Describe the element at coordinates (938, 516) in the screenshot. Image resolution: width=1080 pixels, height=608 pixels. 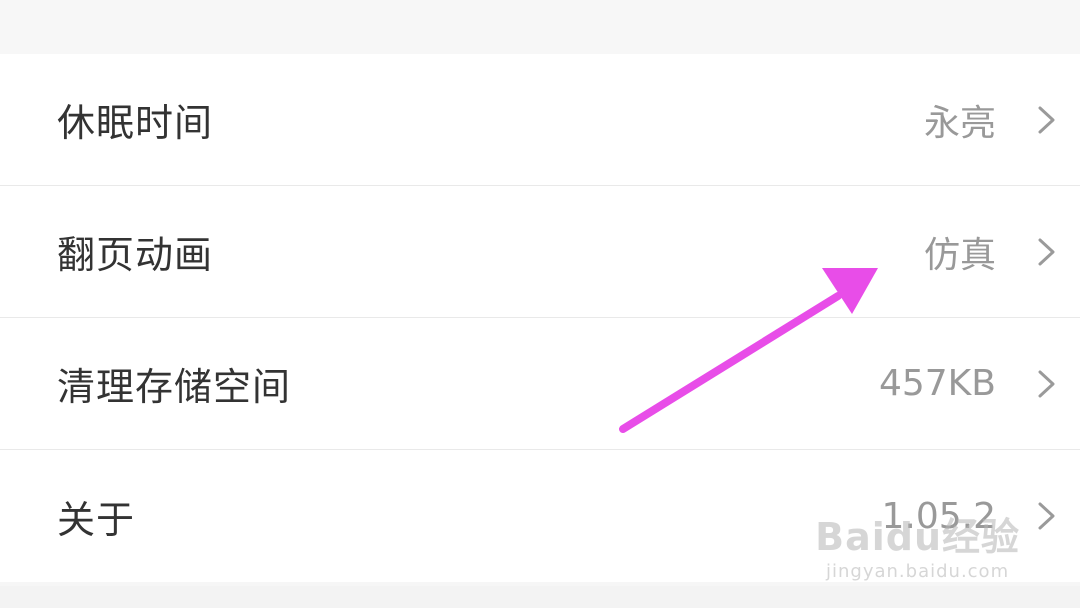
I see `settings-row-value: 1.05.2` at that location.